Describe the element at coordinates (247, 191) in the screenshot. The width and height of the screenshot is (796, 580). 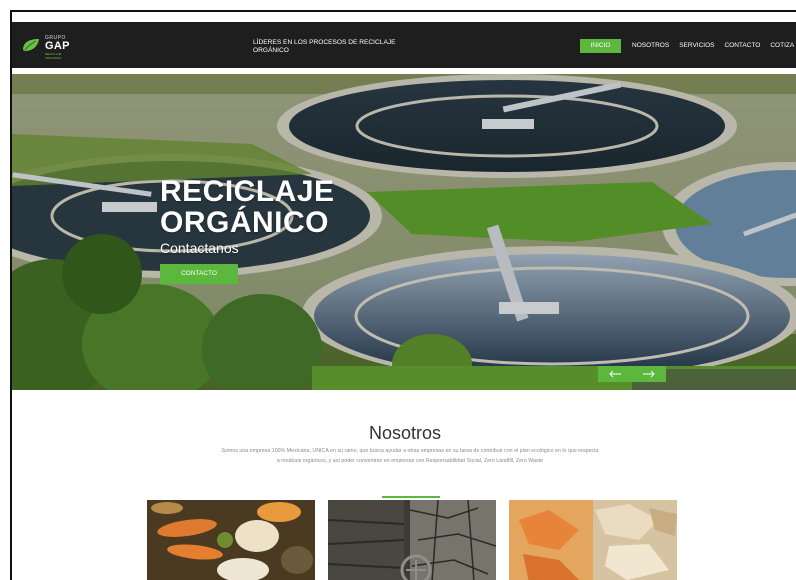
I see `hero-title-line1: RECICLAJE` at that location.